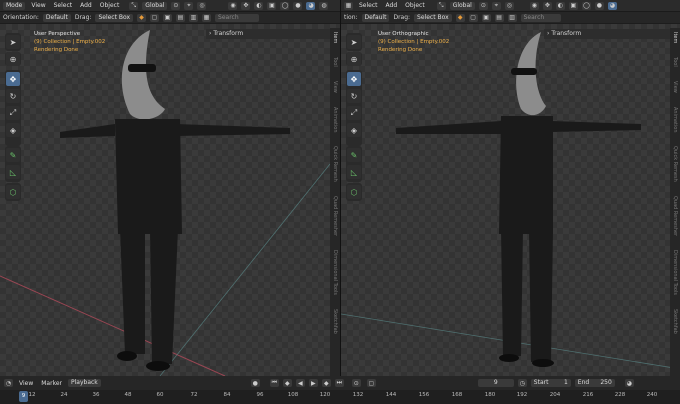  Describe the element at coordinates (433, 17) in the screenshot. I see `drag-dropdown-right: Select Box` at that location.